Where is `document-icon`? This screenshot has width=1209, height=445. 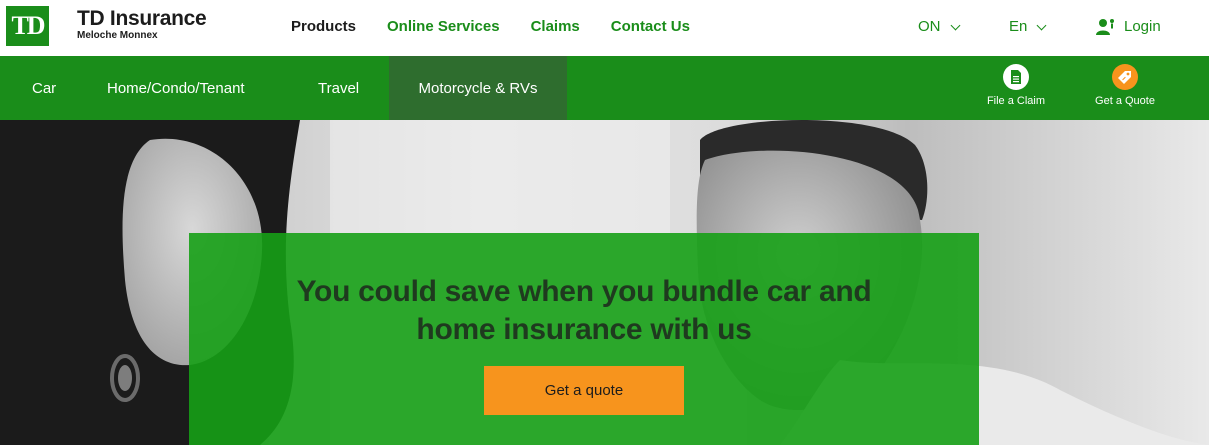
document-icon is located at coordinates (1016, 77).